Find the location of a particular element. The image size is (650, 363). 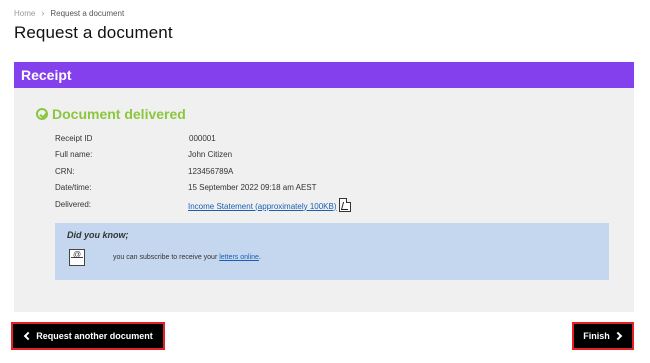

breadcrumb-home-link: Home is located at coordinates (24, 13).